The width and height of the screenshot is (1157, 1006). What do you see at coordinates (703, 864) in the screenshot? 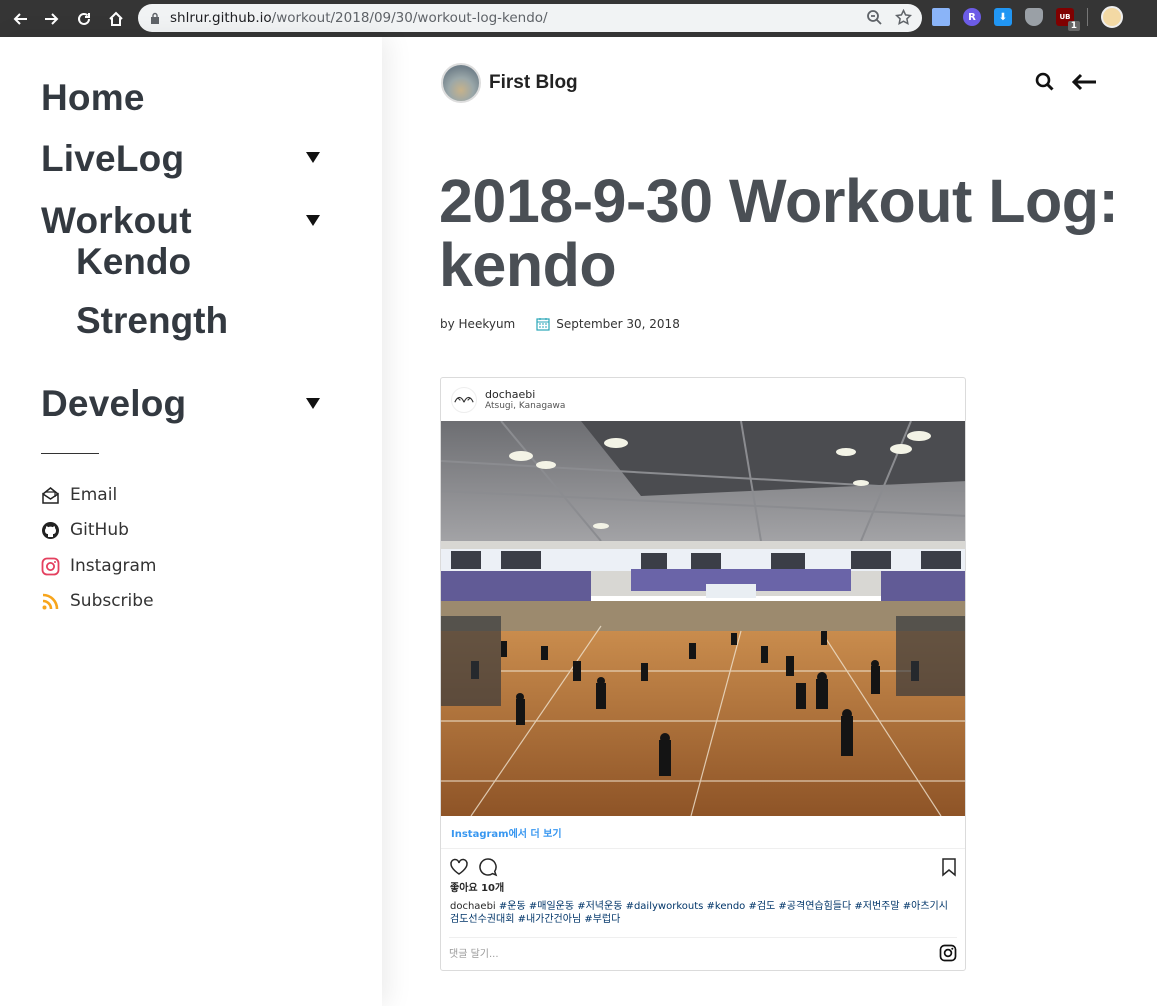
I see `instagram-actions` at bounding box center [703, 864].